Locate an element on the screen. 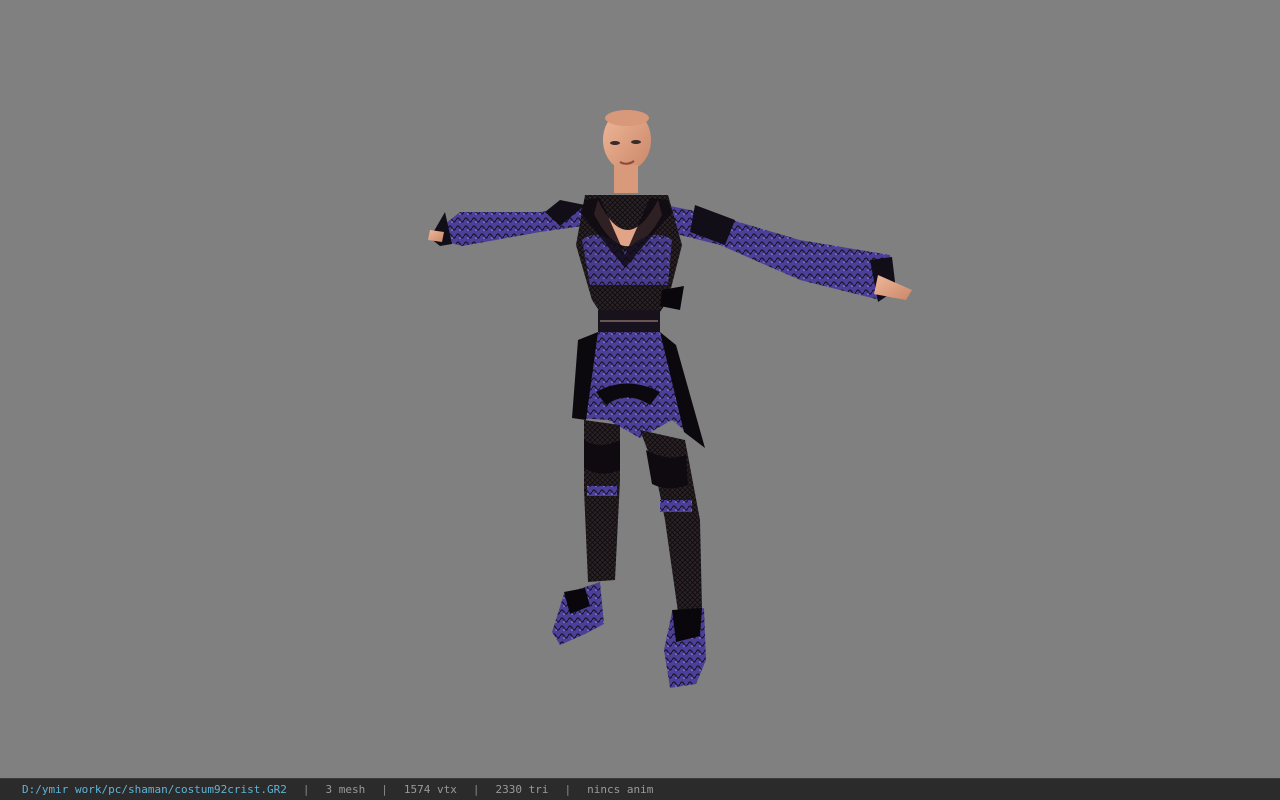 Image resolution: width=1280 pixels, height=800 pixels. triangle-count: 2330 tri is located at coordinates (522, 789).